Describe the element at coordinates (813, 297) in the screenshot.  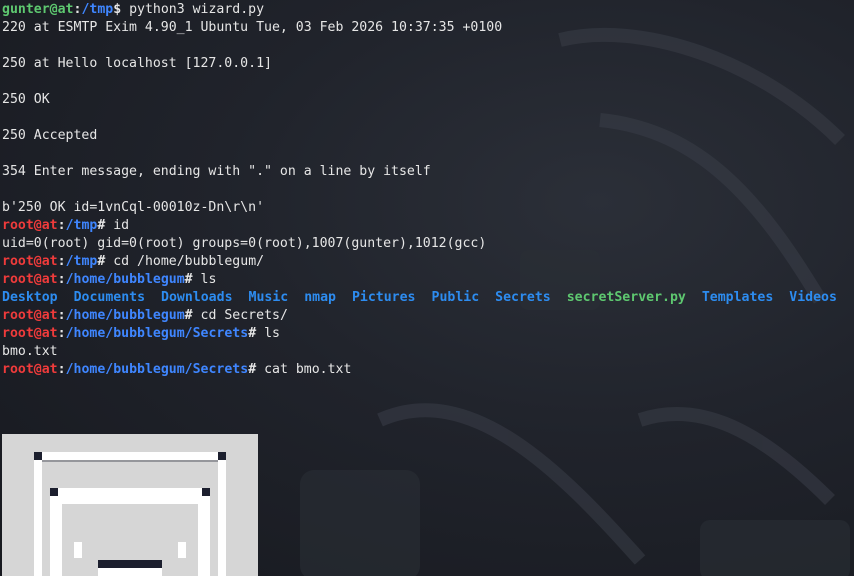
I see `ls-entry-directory: Videos` at that location.